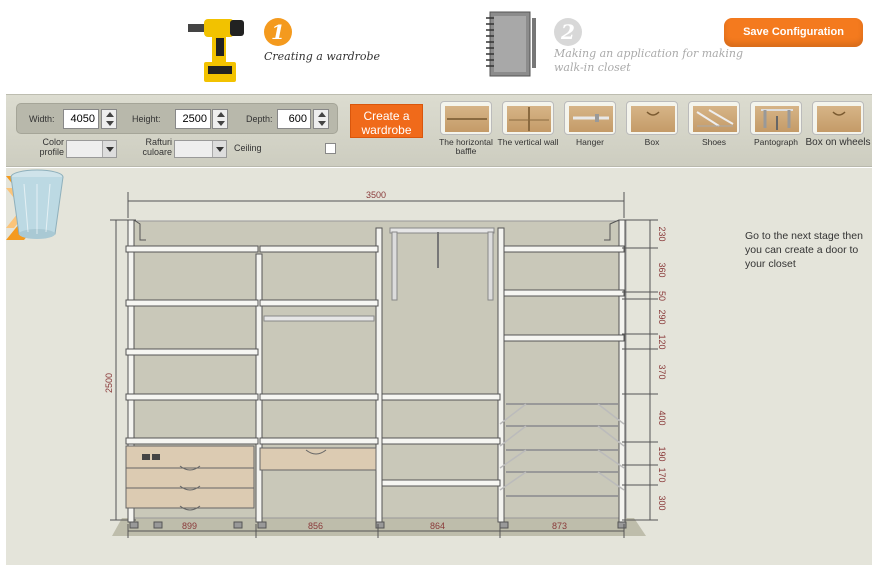  I want to click on create-wardrobe-button: Create a wardrobe, so click(386, 121).